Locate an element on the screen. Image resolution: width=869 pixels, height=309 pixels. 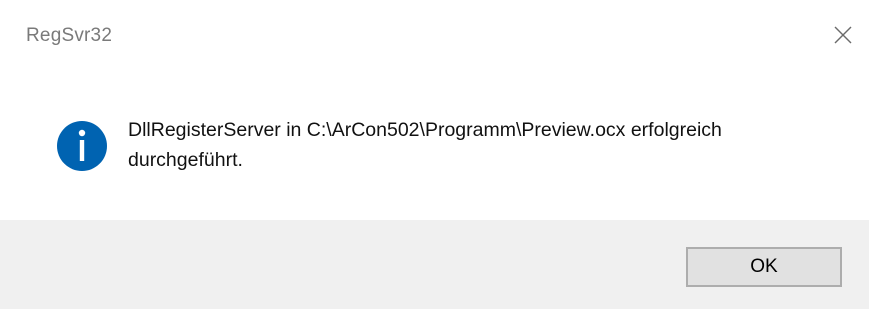
ok-button: OK is located at coordinates (764, 267).